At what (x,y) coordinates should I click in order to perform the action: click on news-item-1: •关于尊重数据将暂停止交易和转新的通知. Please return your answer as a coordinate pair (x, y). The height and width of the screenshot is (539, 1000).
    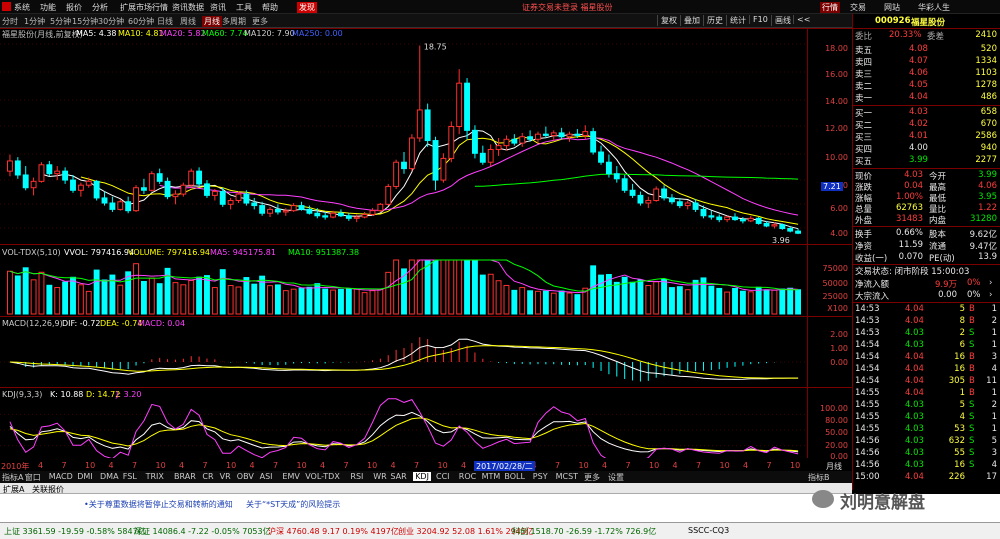
    Looking at the image, I should click on (158, 504).